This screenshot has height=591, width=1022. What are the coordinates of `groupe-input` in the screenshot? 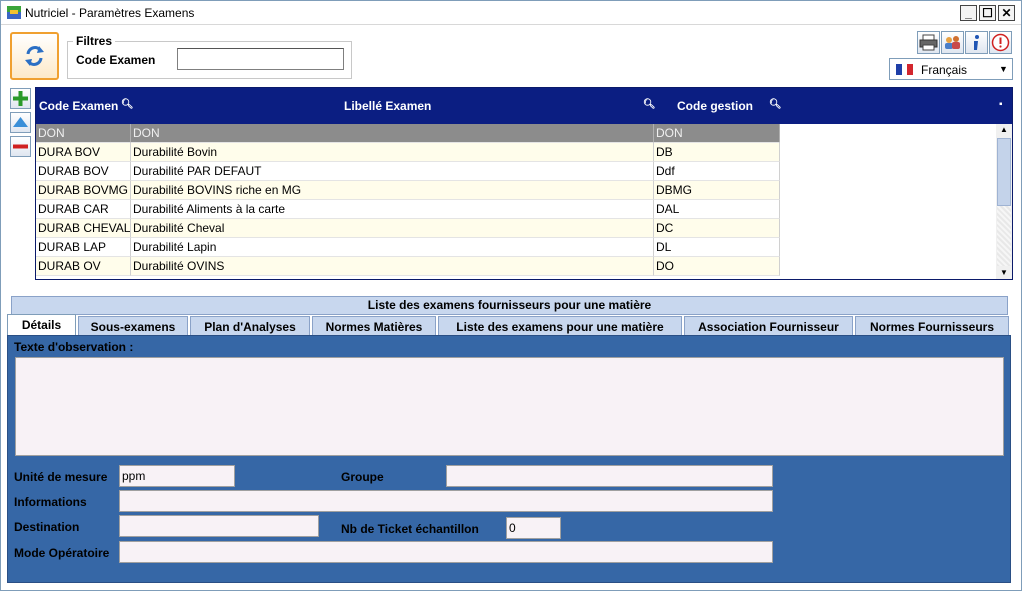 It's located at (609, 476).